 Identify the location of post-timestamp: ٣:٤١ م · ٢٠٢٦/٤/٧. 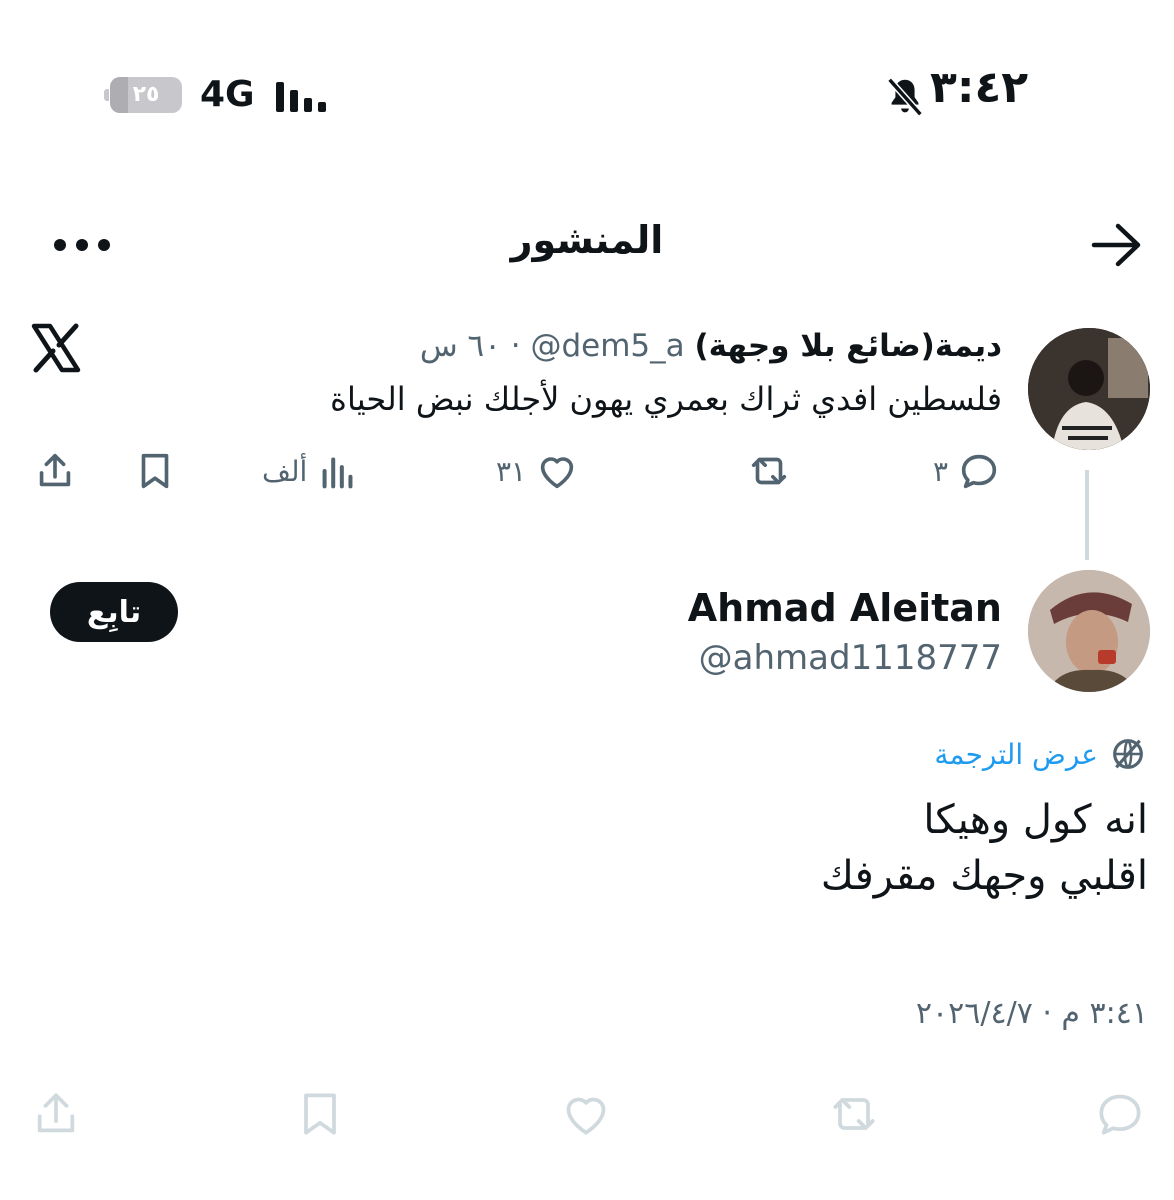
(1032, 1013).